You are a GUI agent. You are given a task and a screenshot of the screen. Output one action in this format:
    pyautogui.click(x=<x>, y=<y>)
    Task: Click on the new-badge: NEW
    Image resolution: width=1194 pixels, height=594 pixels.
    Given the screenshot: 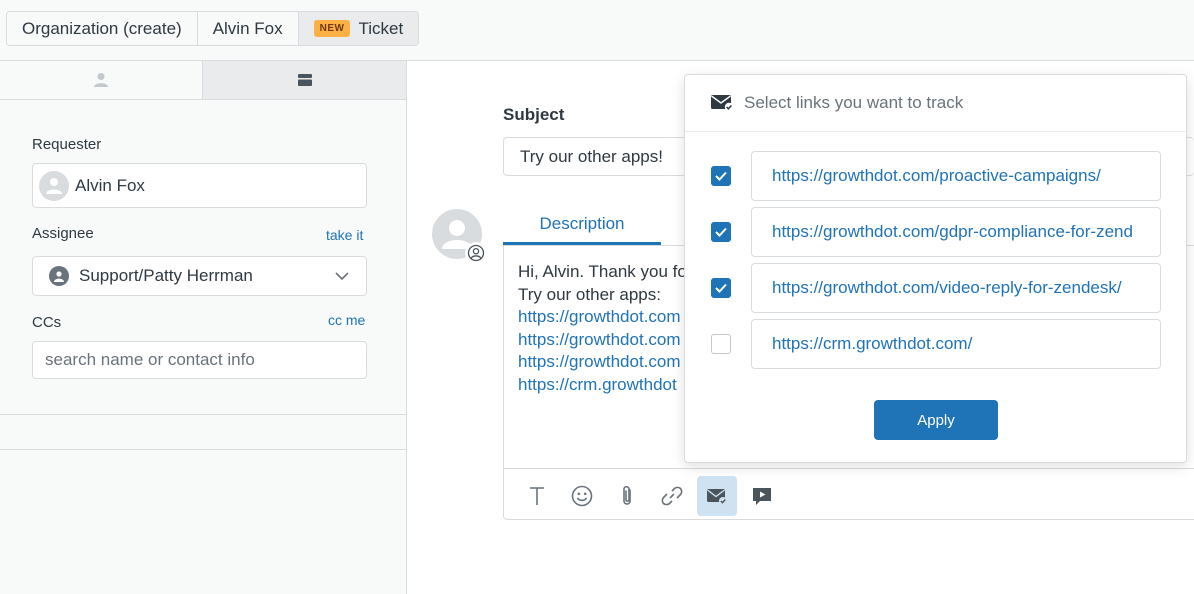 What is the action you would take?
    pyautogui.click(x=332, y=28)
    